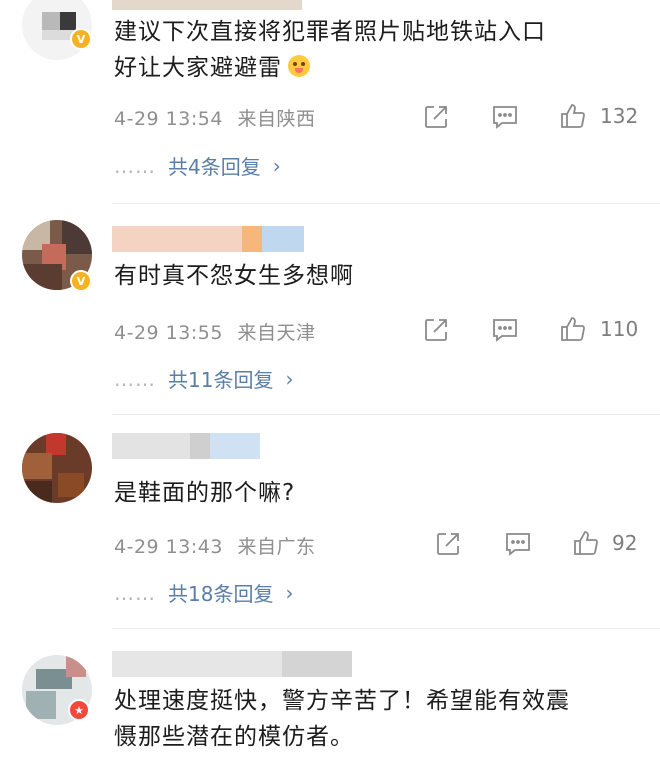 Image resolution: width=660 pixels, height=764 pixels. Describe the element at coordinates (205, 493) in the screenshot. I see `comment-text: 是鞋面的那个嘛?` at that location.